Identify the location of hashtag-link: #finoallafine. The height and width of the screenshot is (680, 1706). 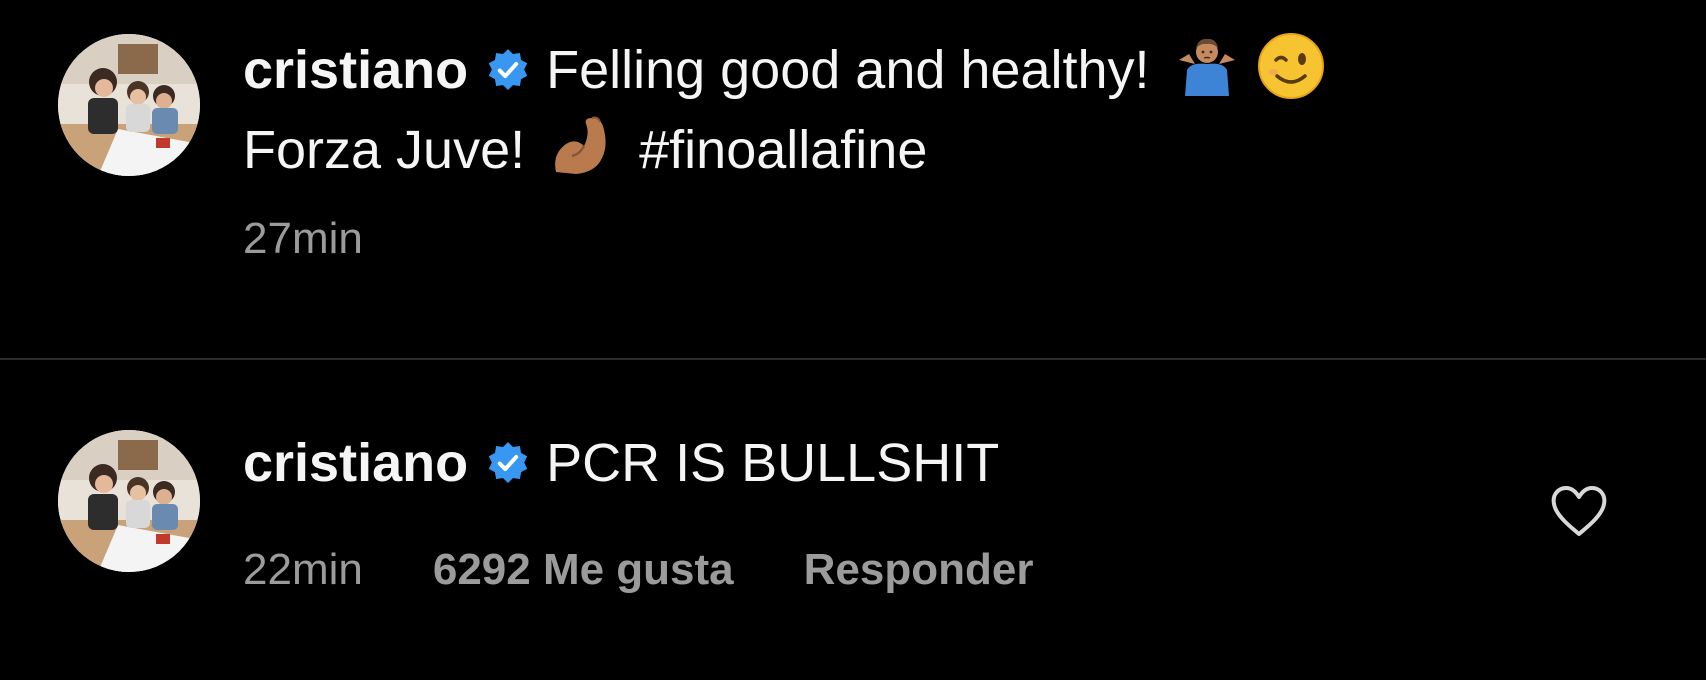
(783, 150).